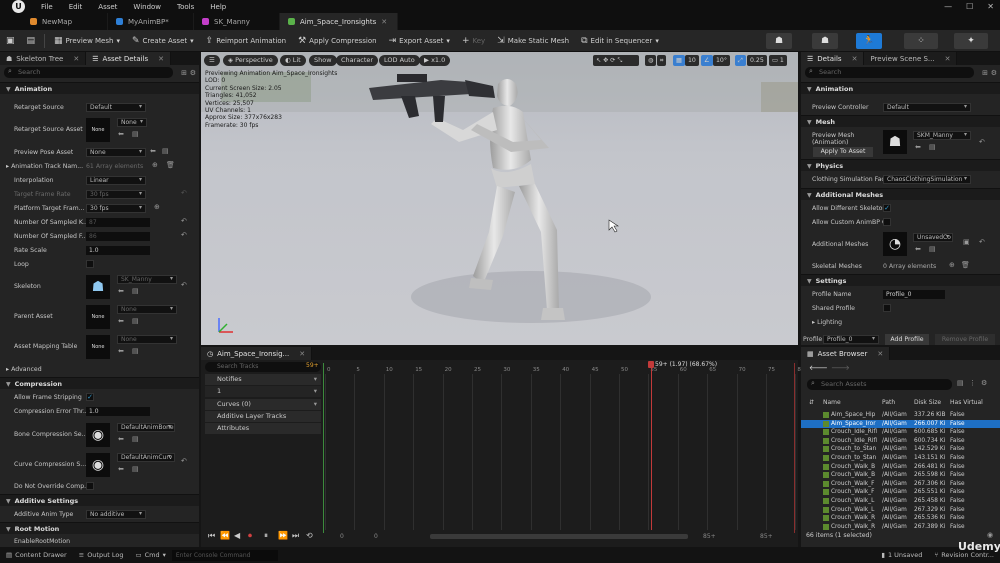  Describe the element at coordinates (283, 535) in the screenshot. I see `next-frame-icon: ⏩` at that location.